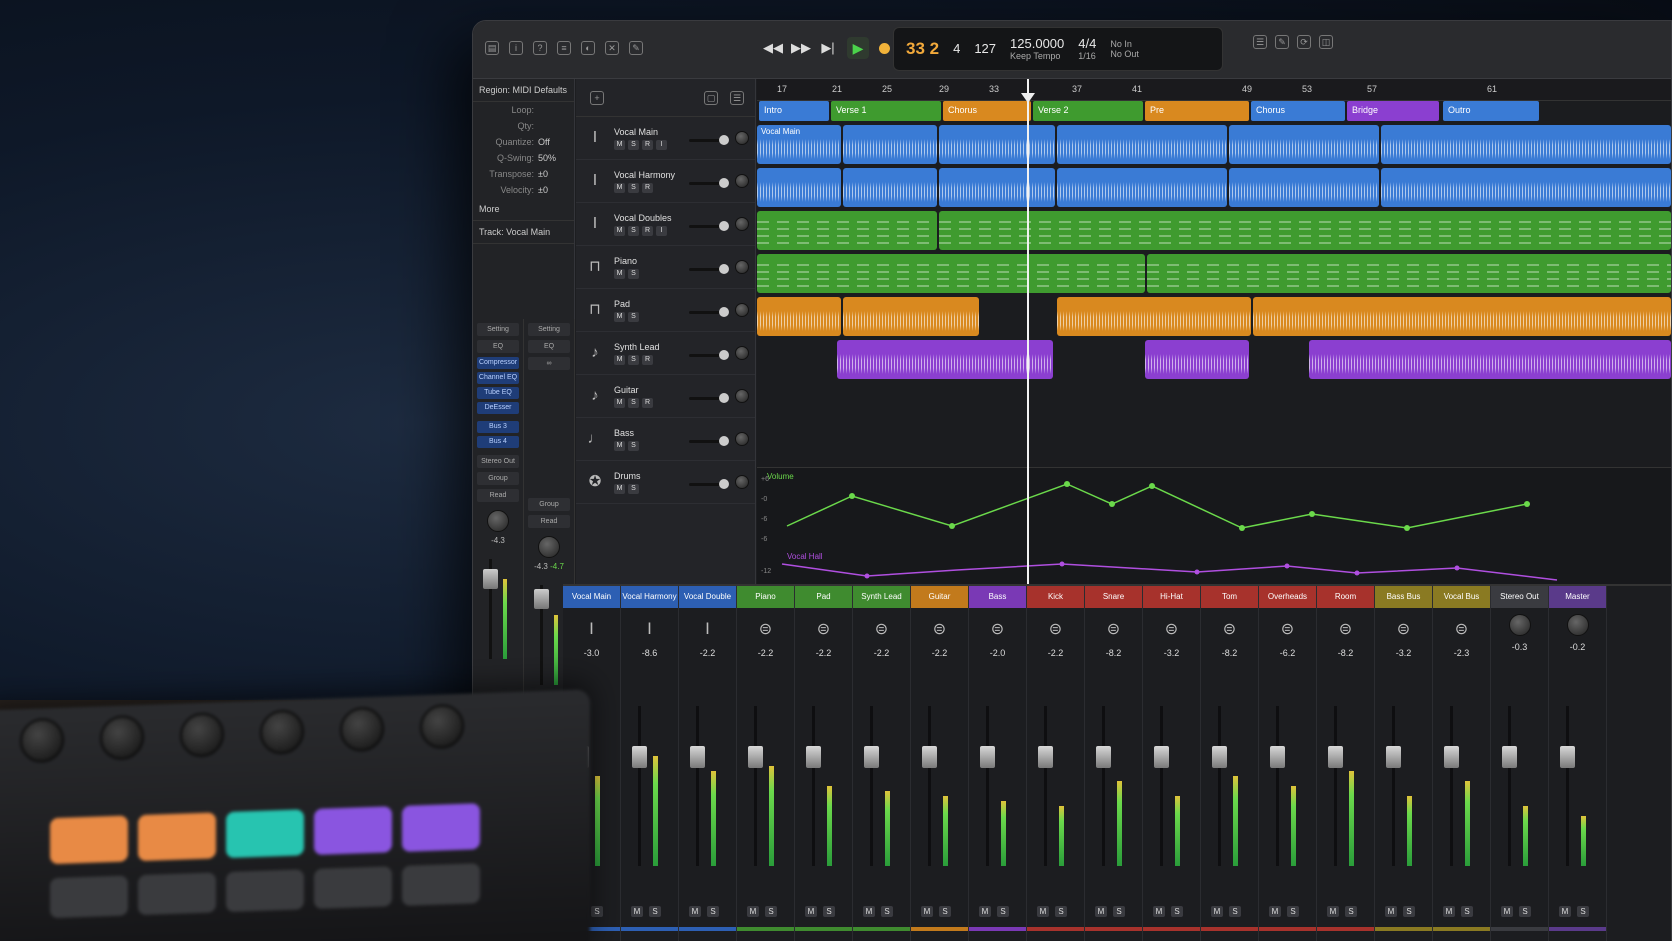 Image resolution: width=1672 pixels, height=941 pixels. What do you see at coordinates (858, 48) in the screenshot?
I see `play-icon: ▶` at bounding box center [858, 48].